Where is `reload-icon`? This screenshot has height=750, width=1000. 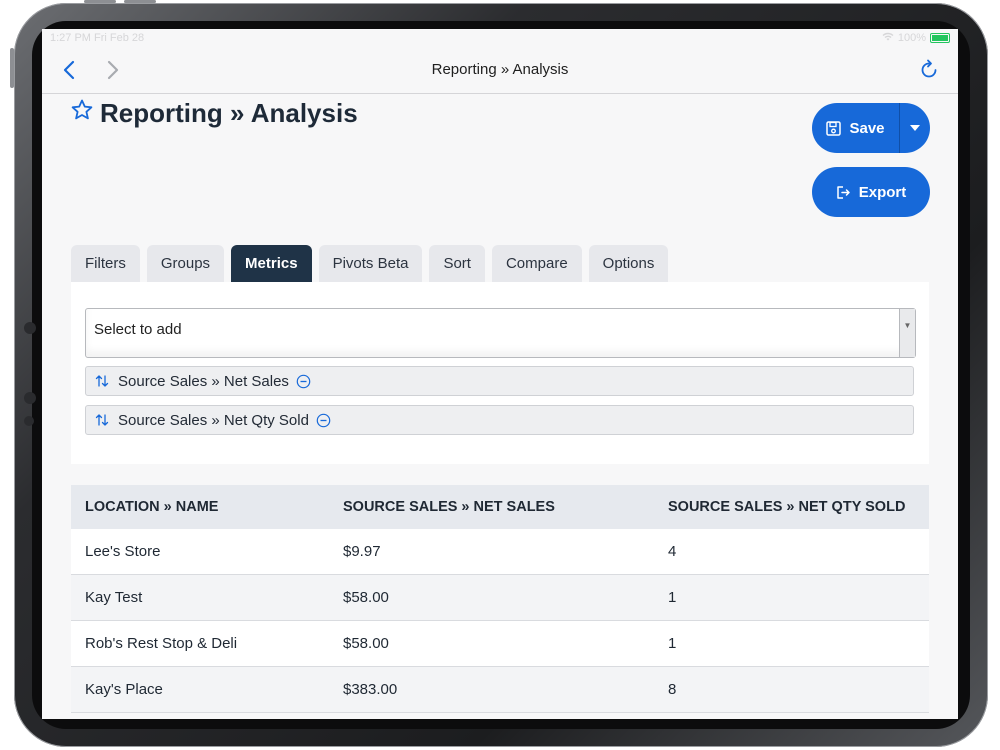 reload-icon is located at coordinates (929, 68).